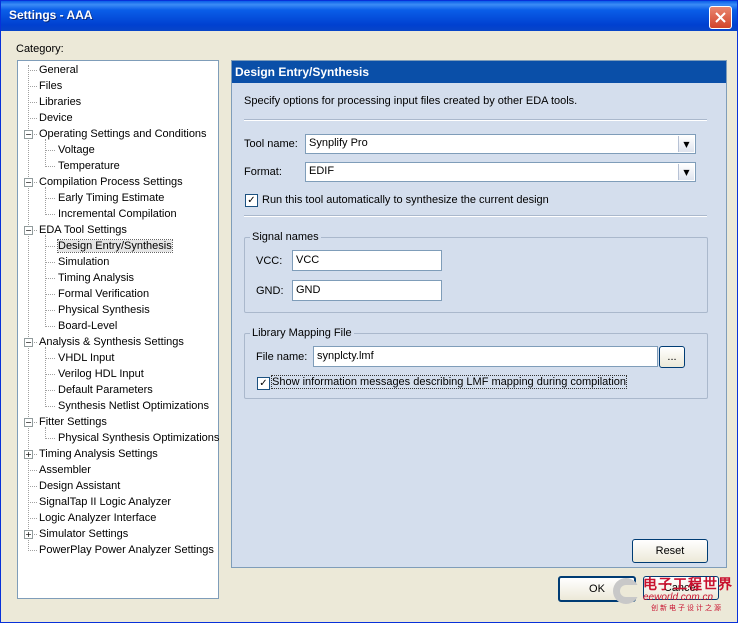 The height and width of the screenshot is (623, 738). I want to click on tree-item: Device, so click(56, 118).